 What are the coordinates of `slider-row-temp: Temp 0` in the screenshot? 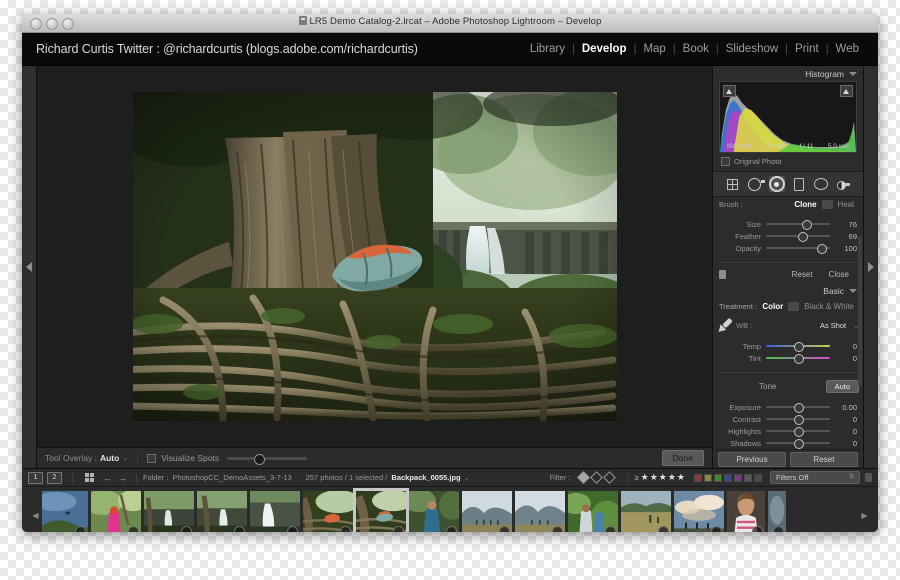 It's located at (788, 346).